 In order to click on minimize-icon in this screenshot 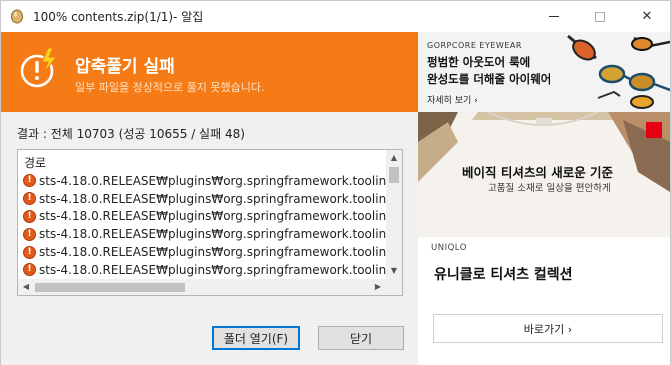, I will do `click(554, 16)`.